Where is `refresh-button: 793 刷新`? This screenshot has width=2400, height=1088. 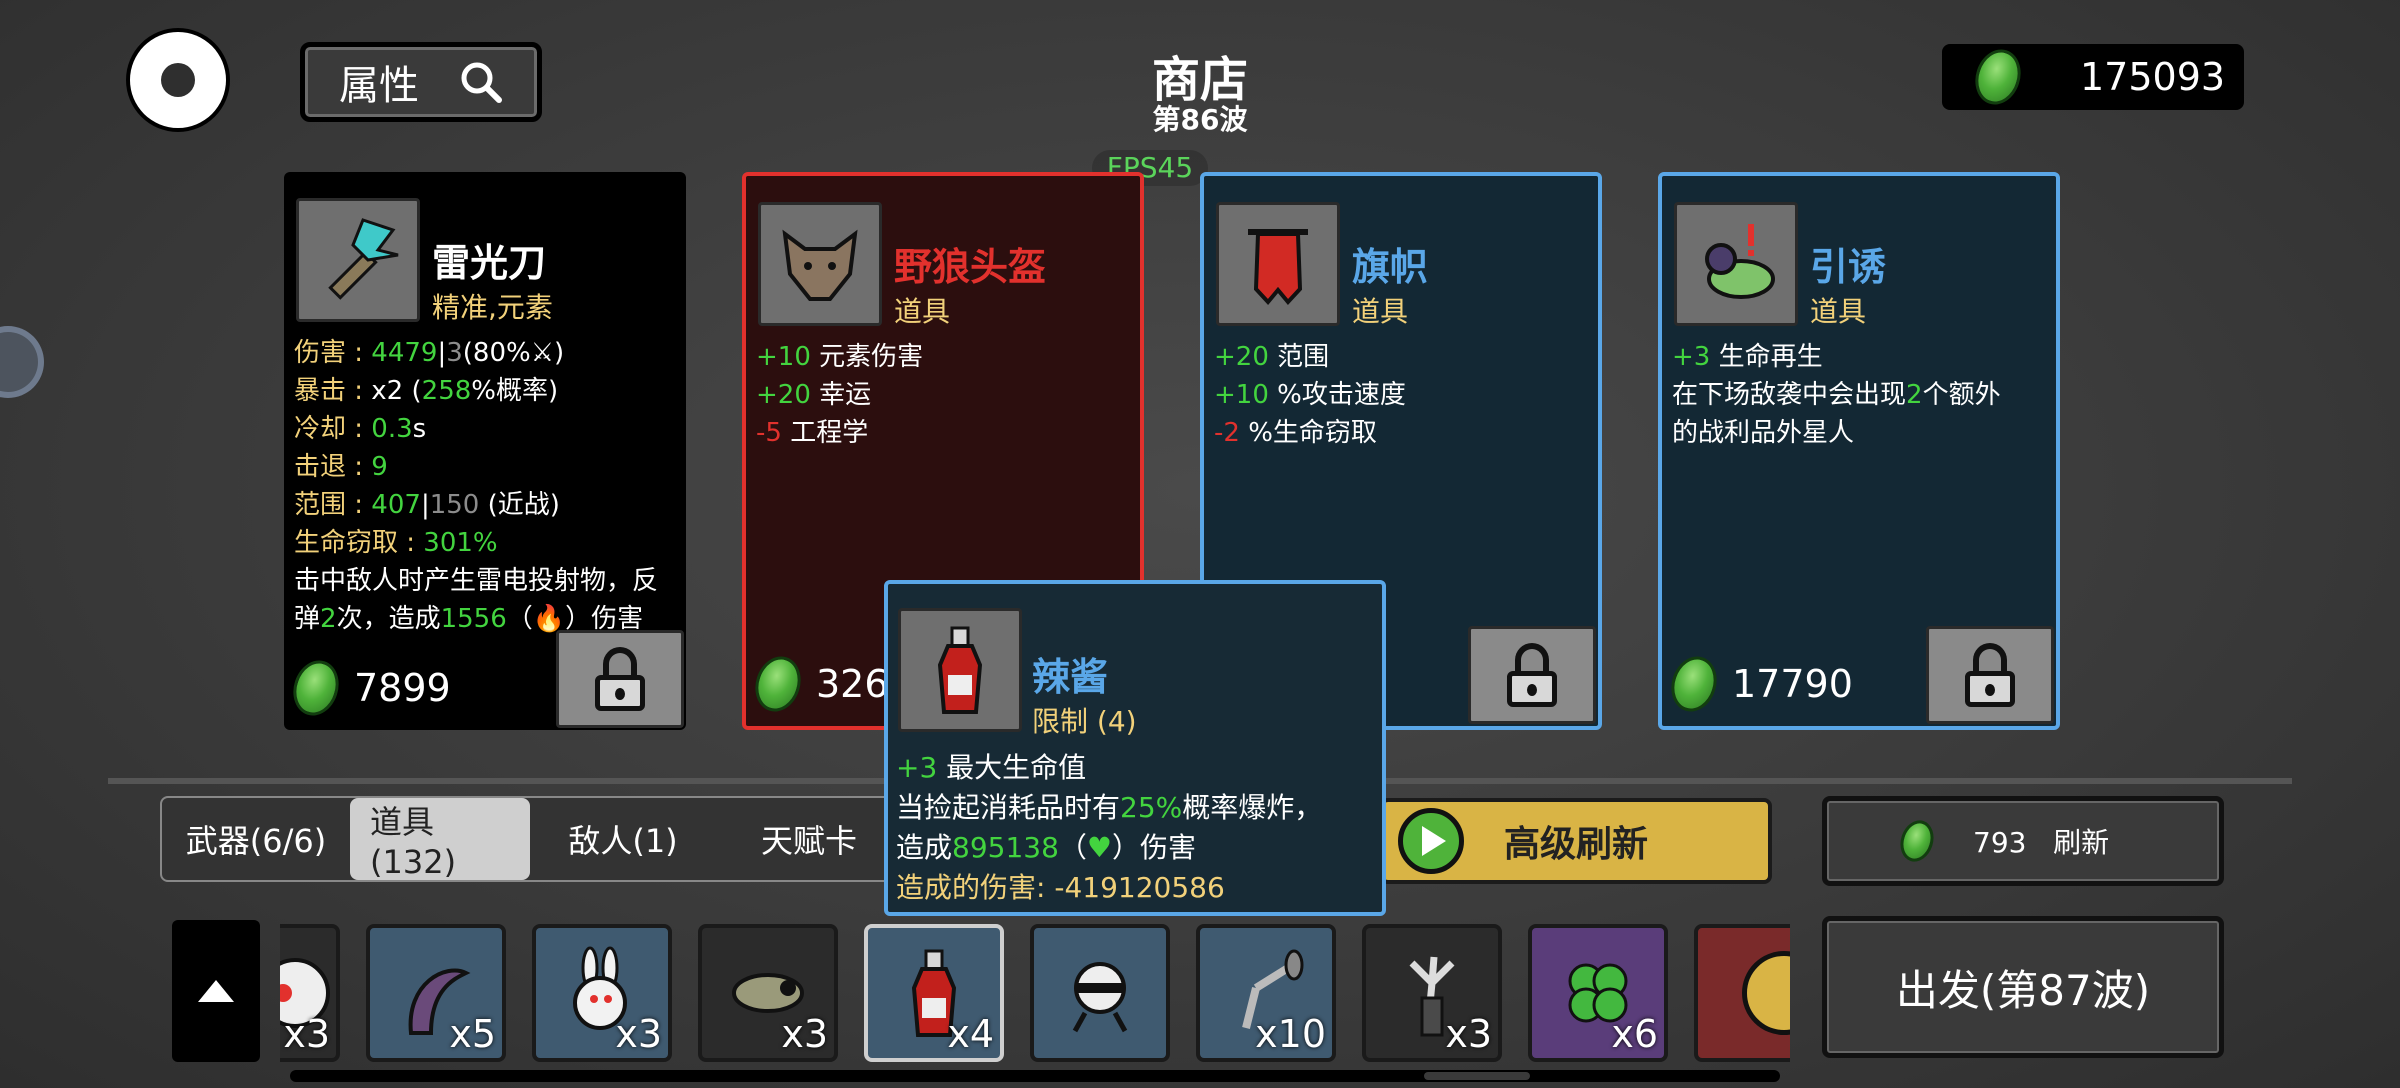
refresh-button: 793 刷新 is located at coordinates (2023, 841).